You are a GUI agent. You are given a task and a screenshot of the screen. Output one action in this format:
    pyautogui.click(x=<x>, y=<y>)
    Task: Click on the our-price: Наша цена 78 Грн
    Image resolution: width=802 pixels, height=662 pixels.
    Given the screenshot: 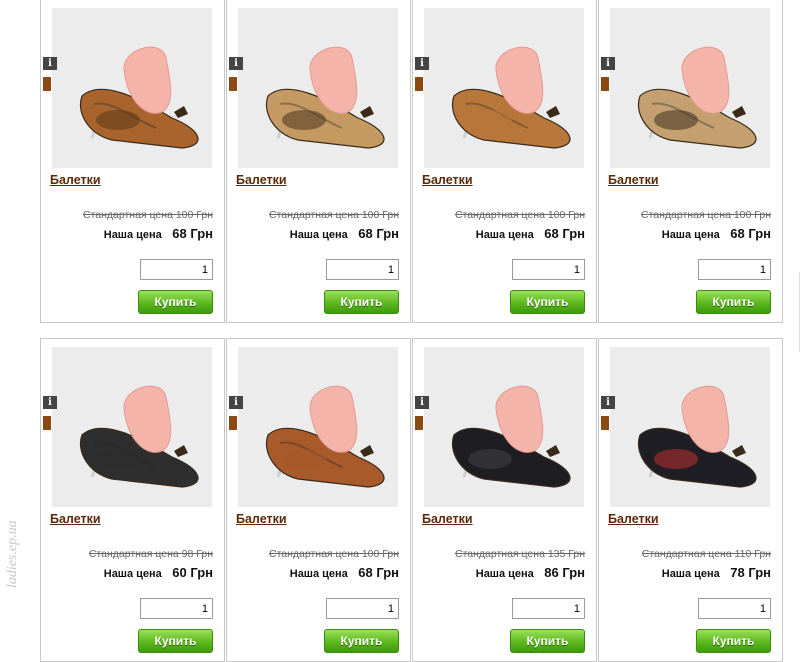 What is the action you would take?
    pyautogui.click(x=716, y=573)
    